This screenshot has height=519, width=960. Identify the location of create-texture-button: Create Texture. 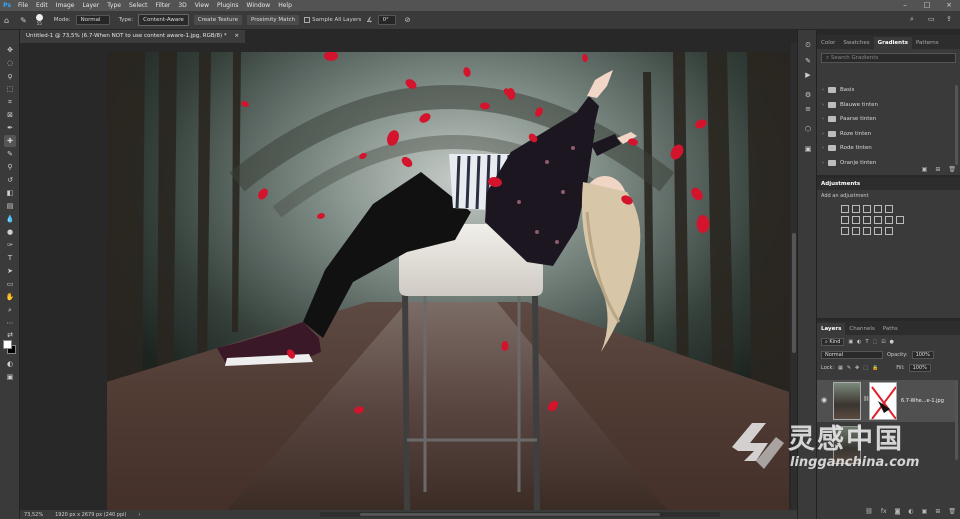
(217, 20).